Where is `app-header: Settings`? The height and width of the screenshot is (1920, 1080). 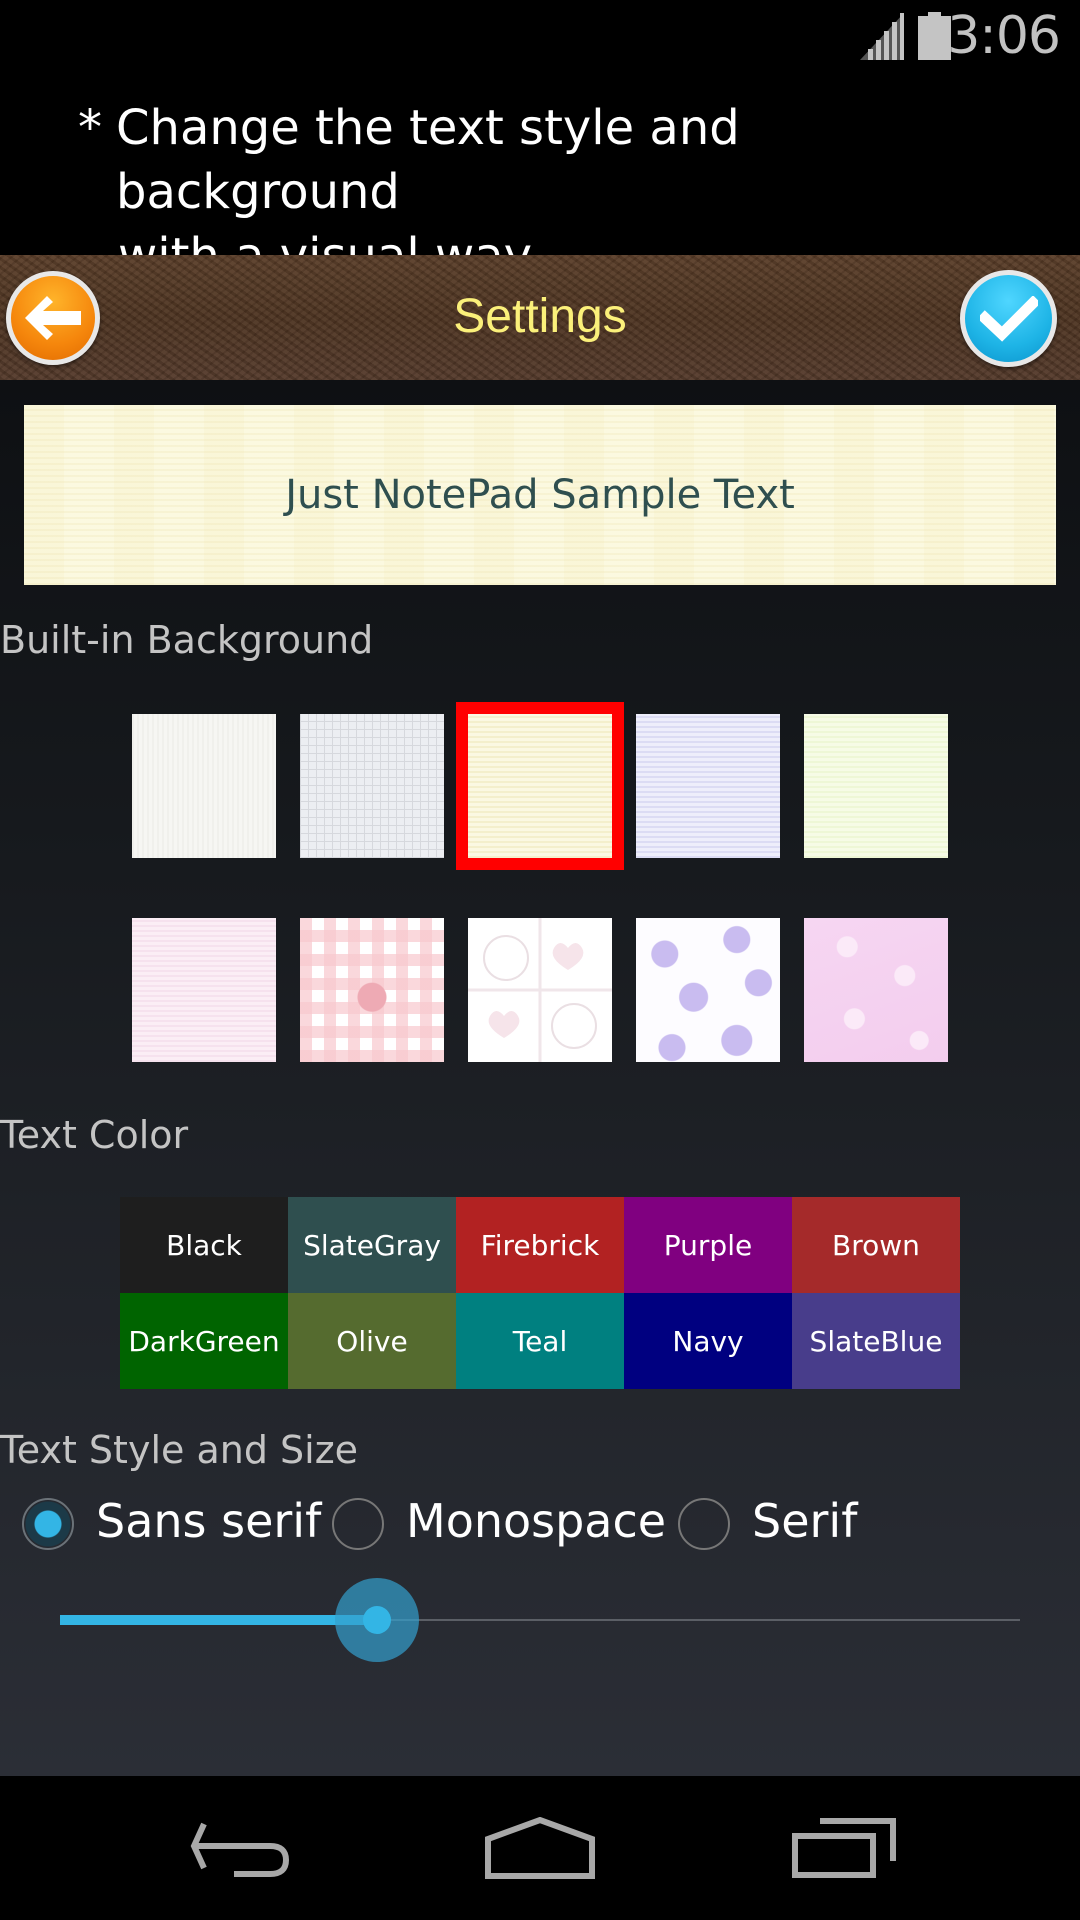 app-header: Settings is located at coordinates (540, 317).